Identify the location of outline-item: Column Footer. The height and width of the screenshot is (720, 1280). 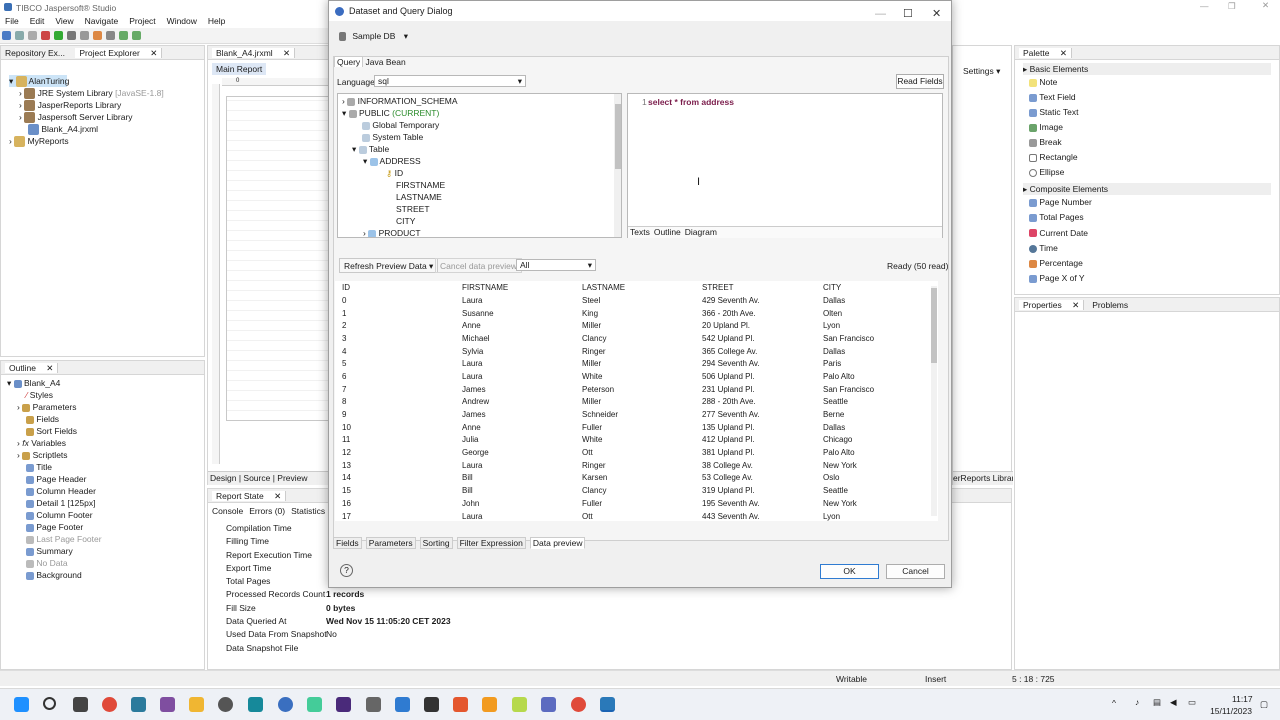
(105, 515).